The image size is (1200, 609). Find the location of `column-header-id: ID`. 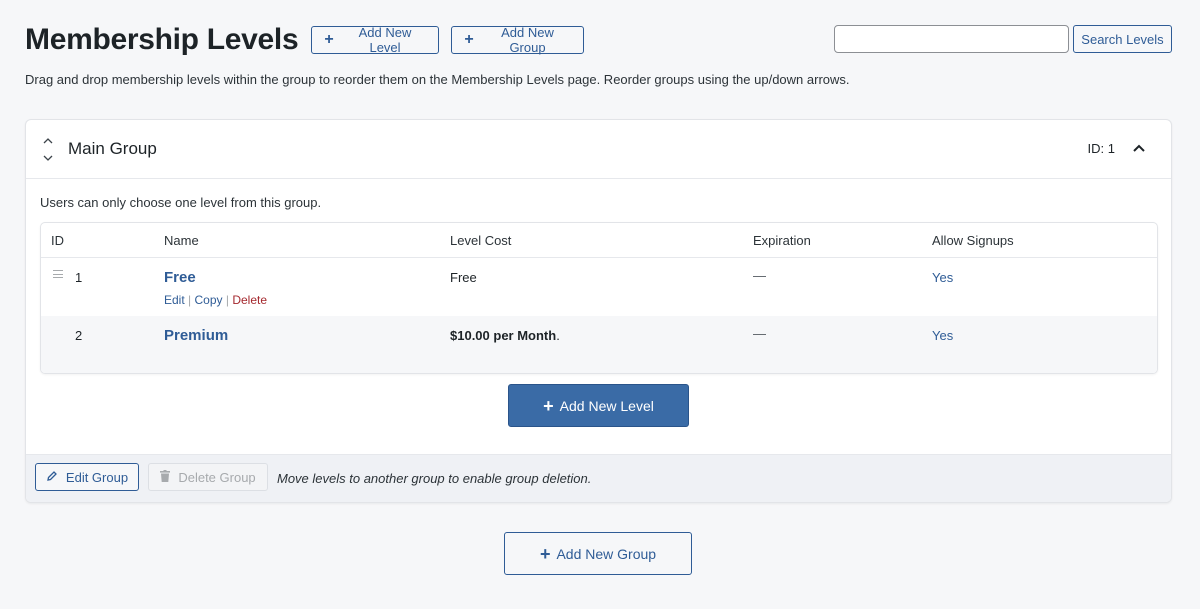

column-header-id: ID is located at coordinates (57, 240).